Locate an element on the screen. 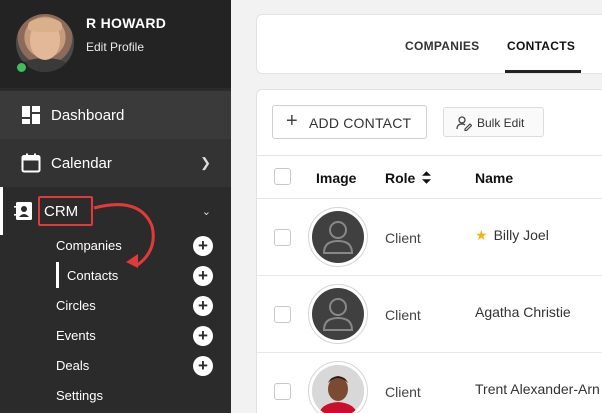 The height and width of the screenshot is (413, 602). profile-panel: R HOWARD Edit Profile is located at coordinates (115, 44).